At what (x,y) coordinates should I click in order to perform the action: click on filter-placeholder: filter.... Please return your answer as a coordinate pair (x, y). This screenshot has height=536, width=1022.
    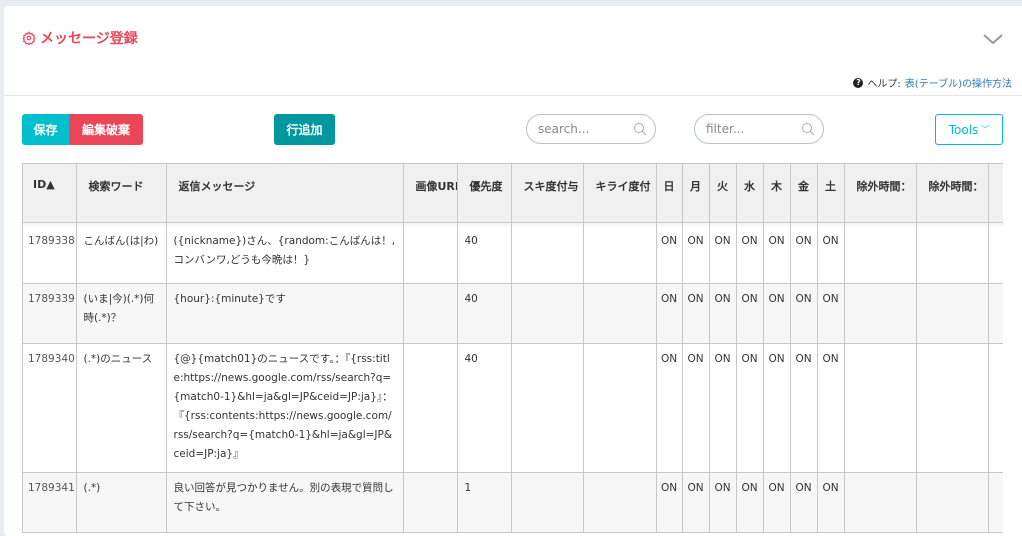
    Looking at the image, I should click on (725, 129).